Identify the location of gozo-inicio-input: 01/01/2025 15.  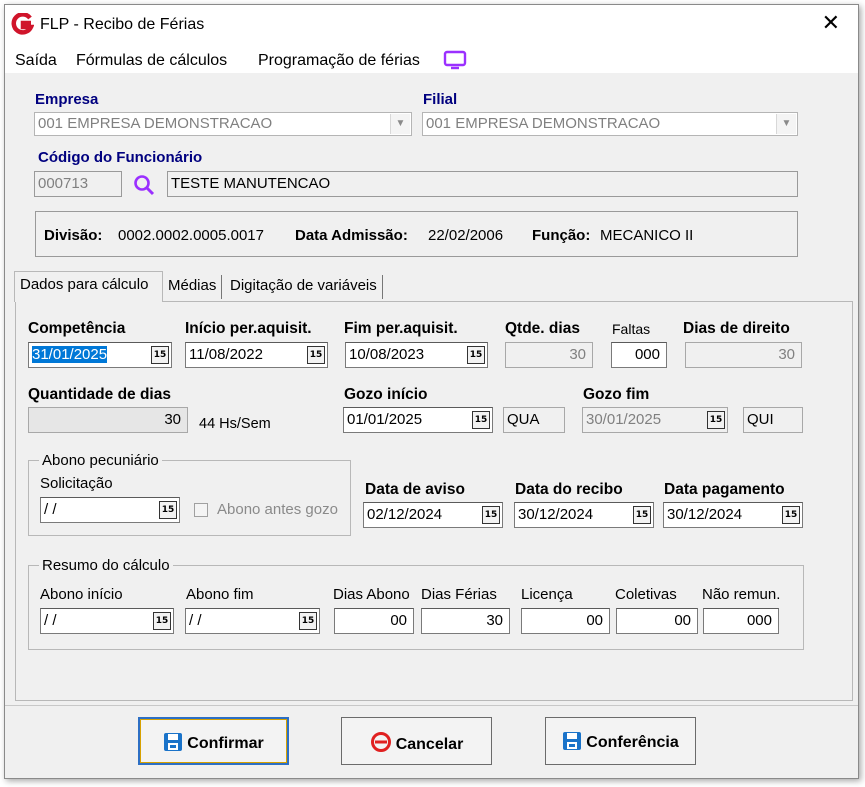
(418, 420).